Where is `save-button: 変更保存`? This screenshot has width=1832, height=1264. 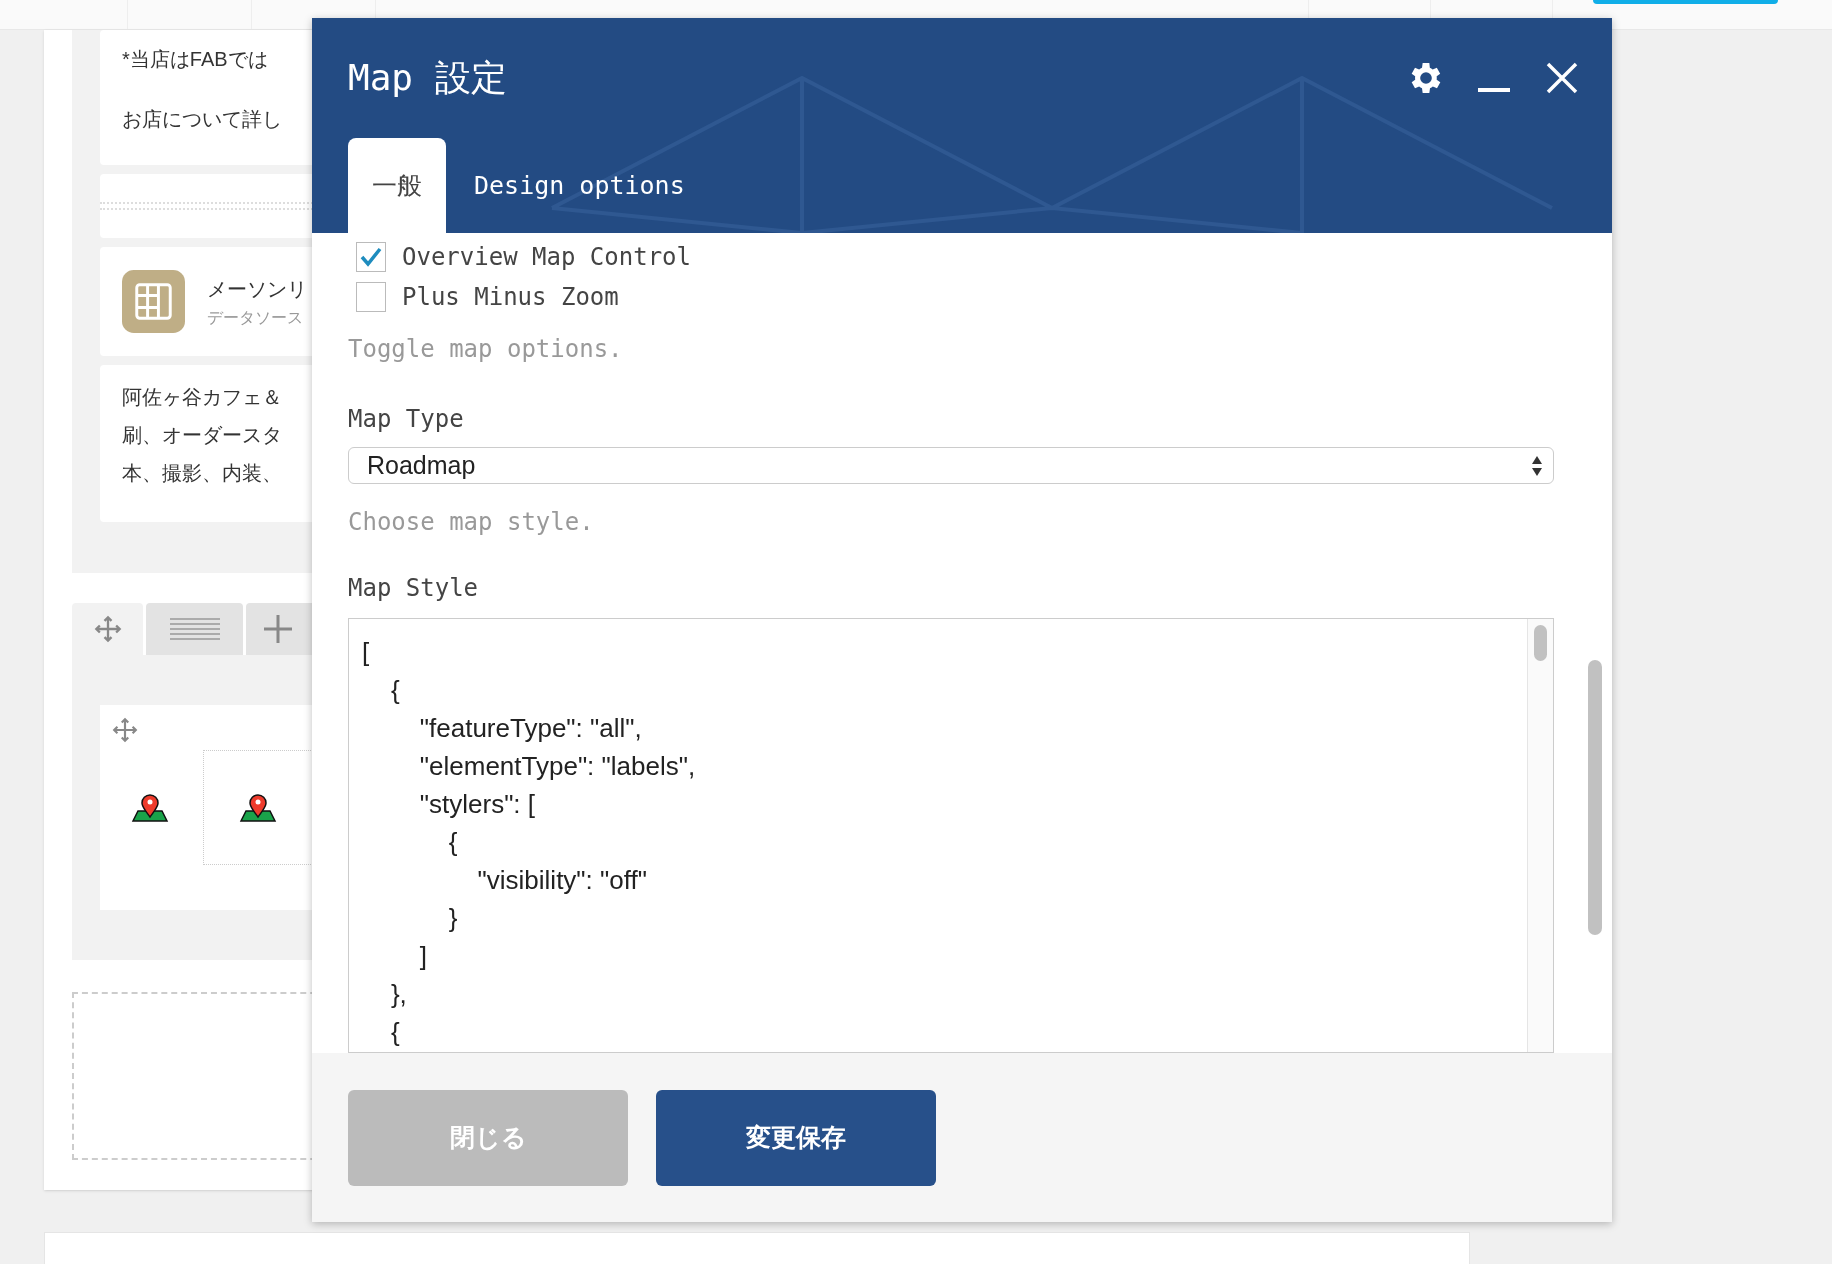
save-button: 変更保存 is located at coordinates (796, 1138).